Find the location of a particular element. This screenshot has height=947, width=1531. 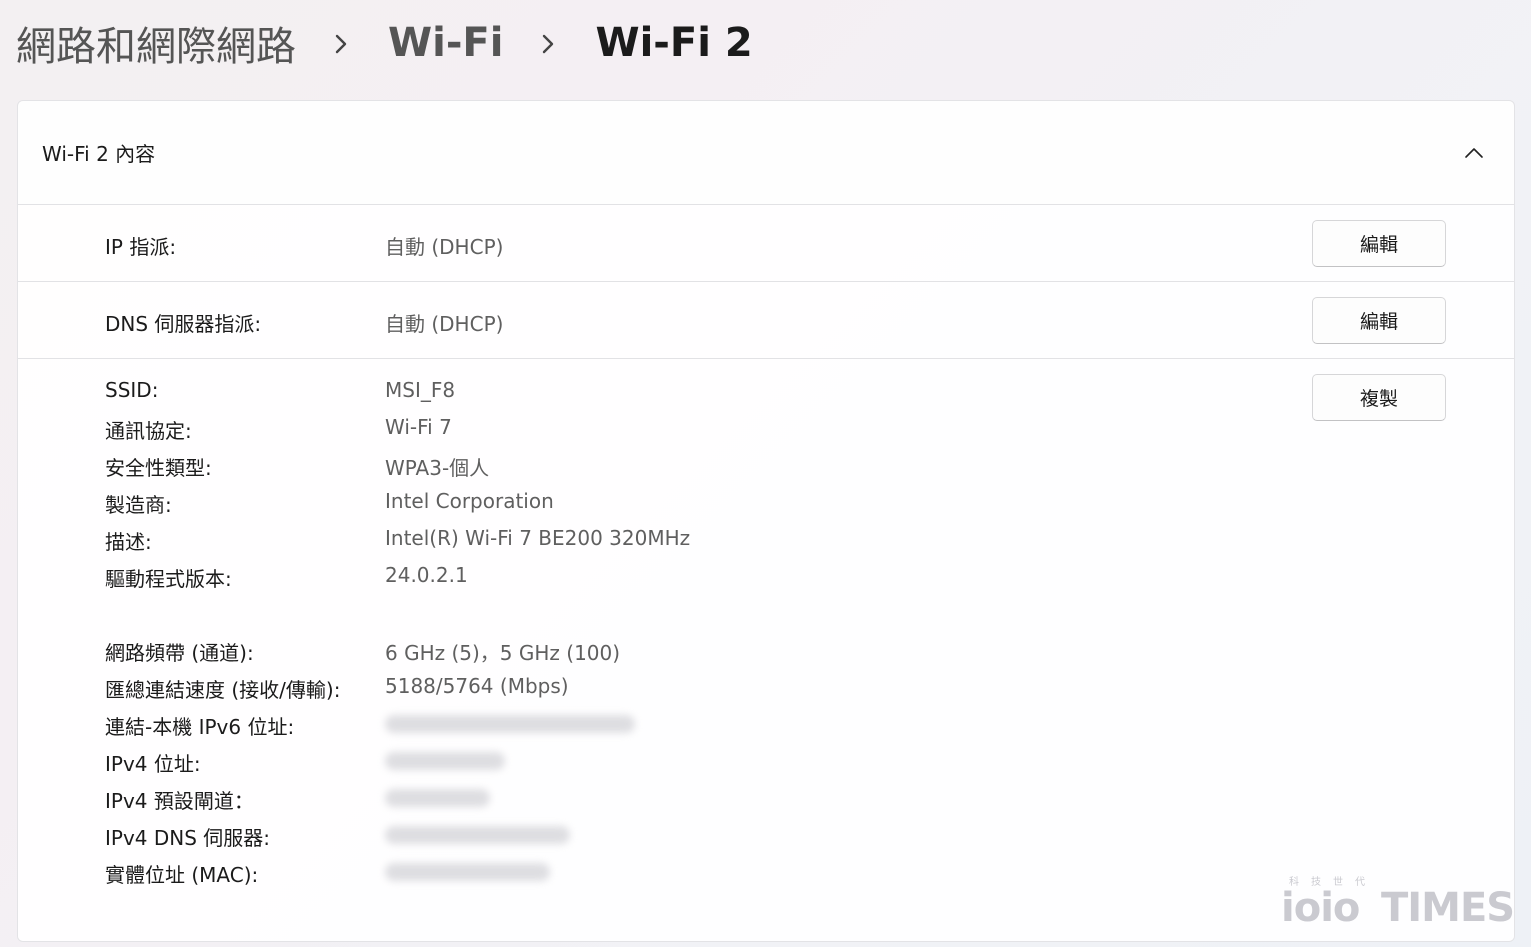

protocol-row: 通訊協定: Wi-Fi 7 is located at coordinates (766, 433).